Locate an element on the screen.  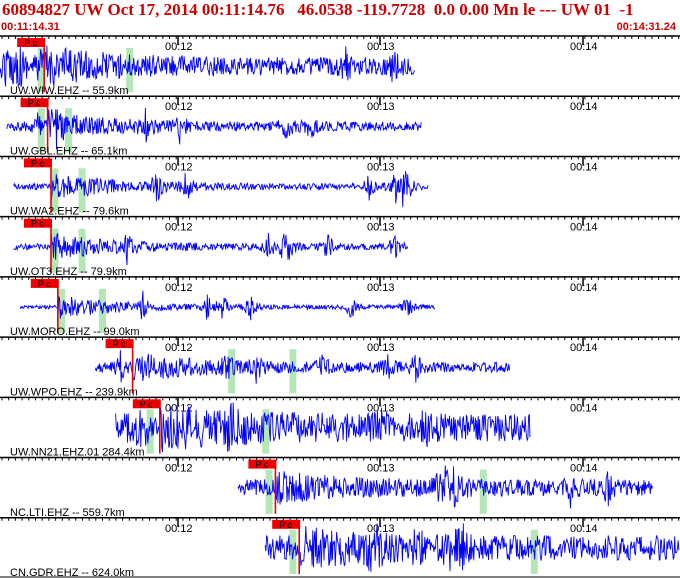
trace-row: 00:12 00:13 00:14 P c UW.WIW.EHZ -- 55.9km is located at coordinates (340, 66).